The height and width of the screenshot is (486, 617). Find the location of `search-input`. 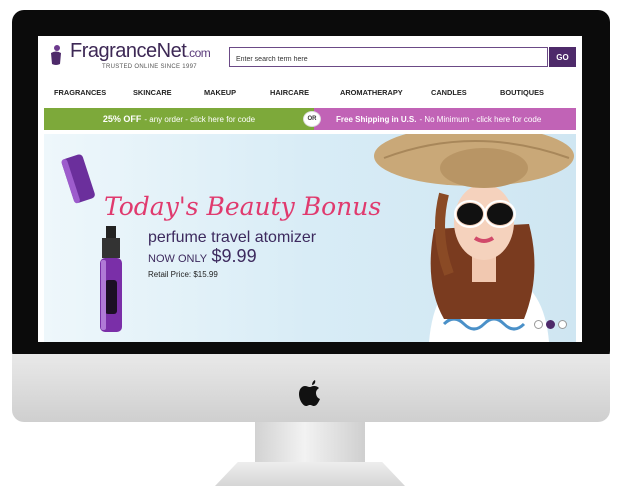

search-input is located at coordinates (388, 59).